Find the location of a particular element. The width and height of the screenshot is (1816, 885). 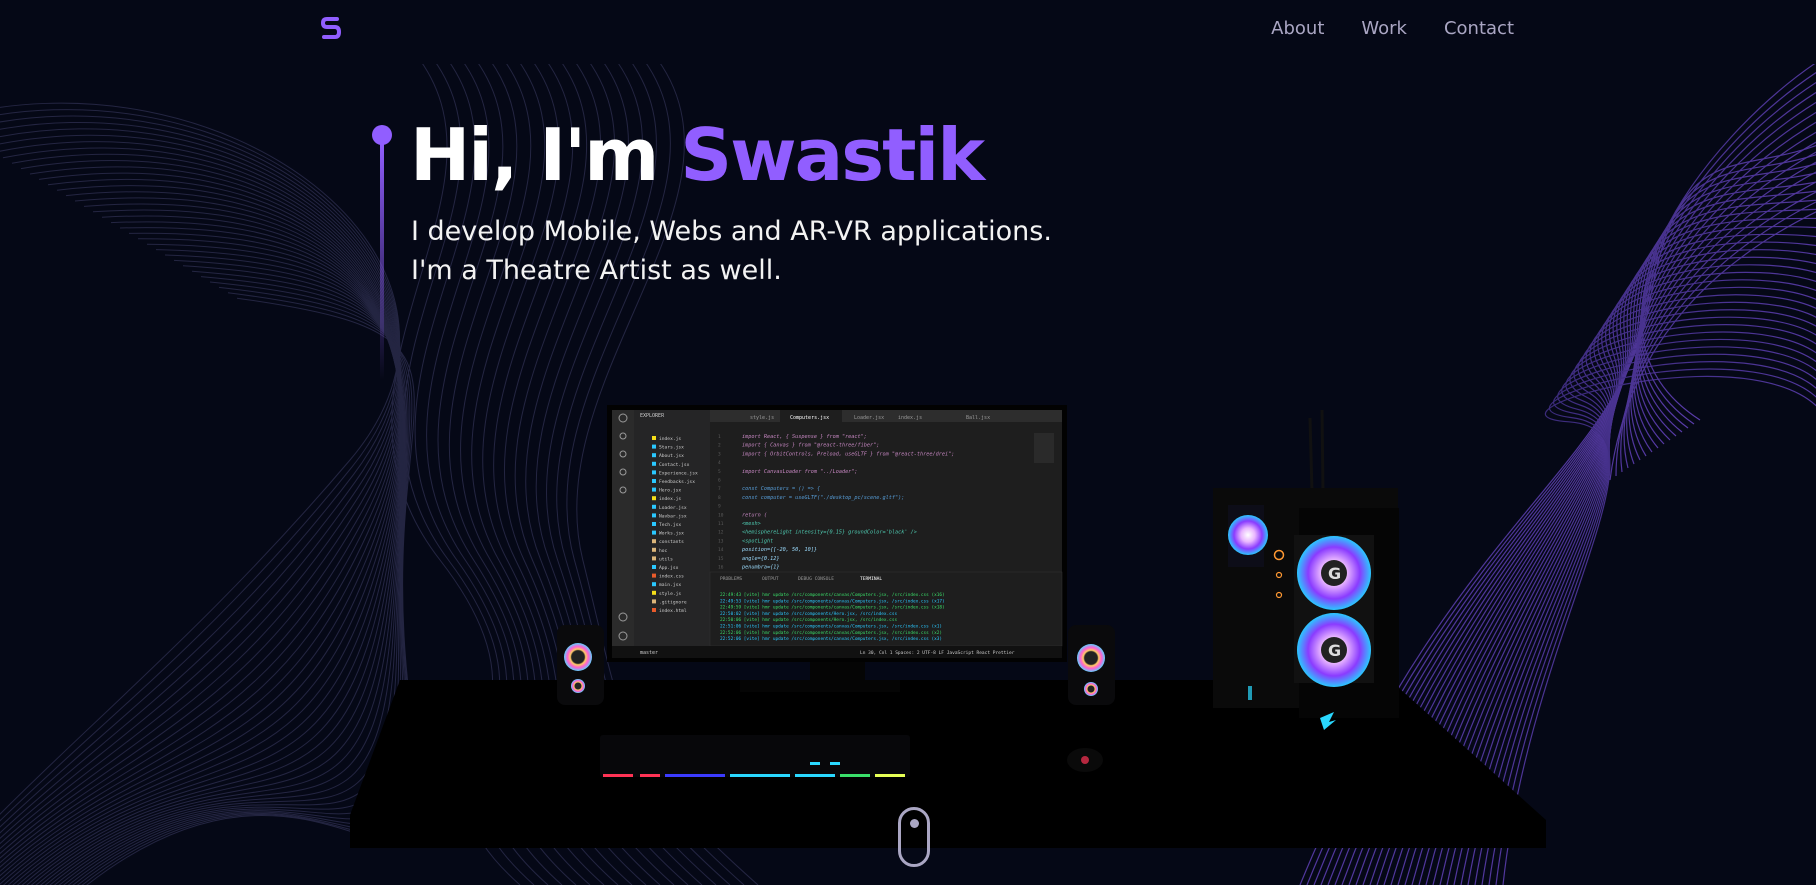

file-item: index.html is located at coordinates (673, 611).